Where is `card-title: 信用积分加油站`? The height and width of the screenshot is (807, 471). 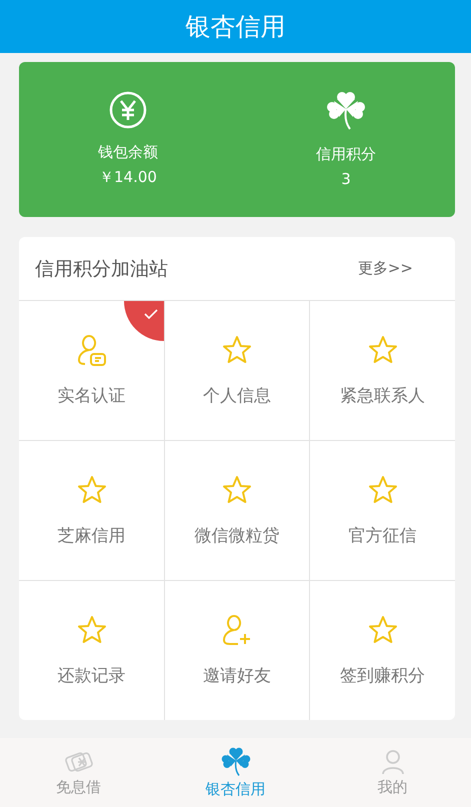 card-title: 信用积分加油站 is located at coordinates (101, 269).